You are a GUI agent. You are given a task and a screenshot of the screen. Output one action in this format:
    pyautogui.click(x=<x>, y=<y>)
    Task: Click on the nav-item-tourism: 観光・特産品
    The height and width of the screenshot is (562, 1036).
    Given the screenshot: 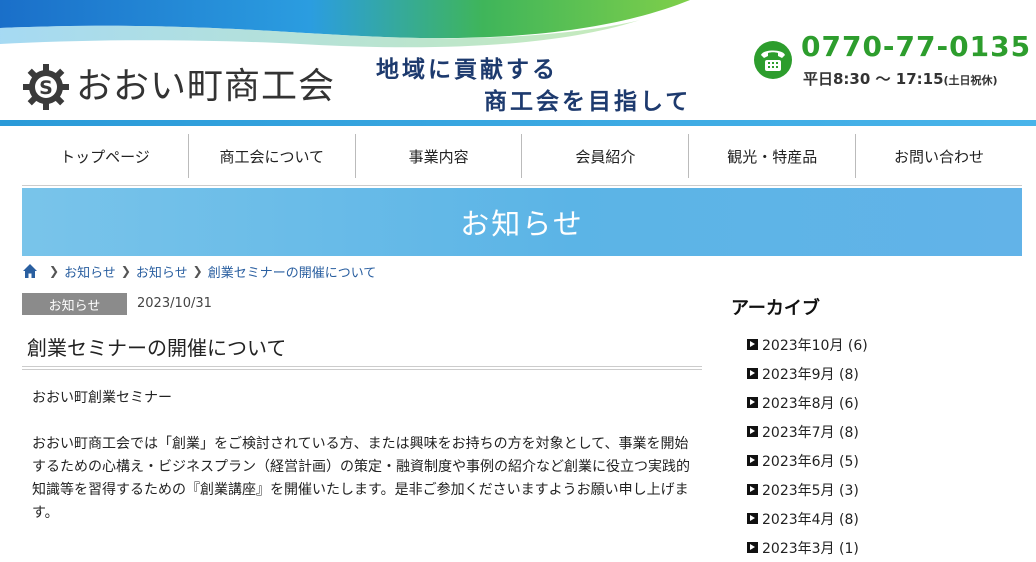 What is the action you would take?
    pyautogui.click(x=773, y=156)
    